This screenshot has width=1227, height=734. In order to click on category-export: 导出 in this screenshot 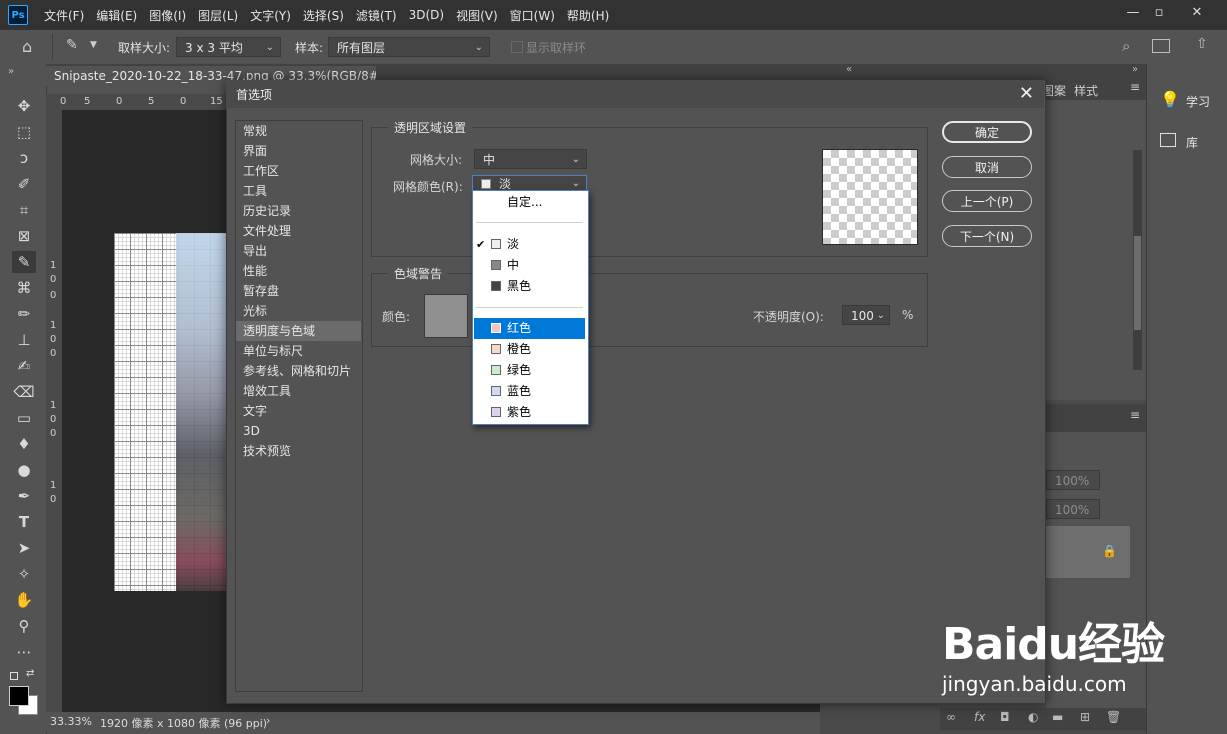, I will do `click(255, 251)`.